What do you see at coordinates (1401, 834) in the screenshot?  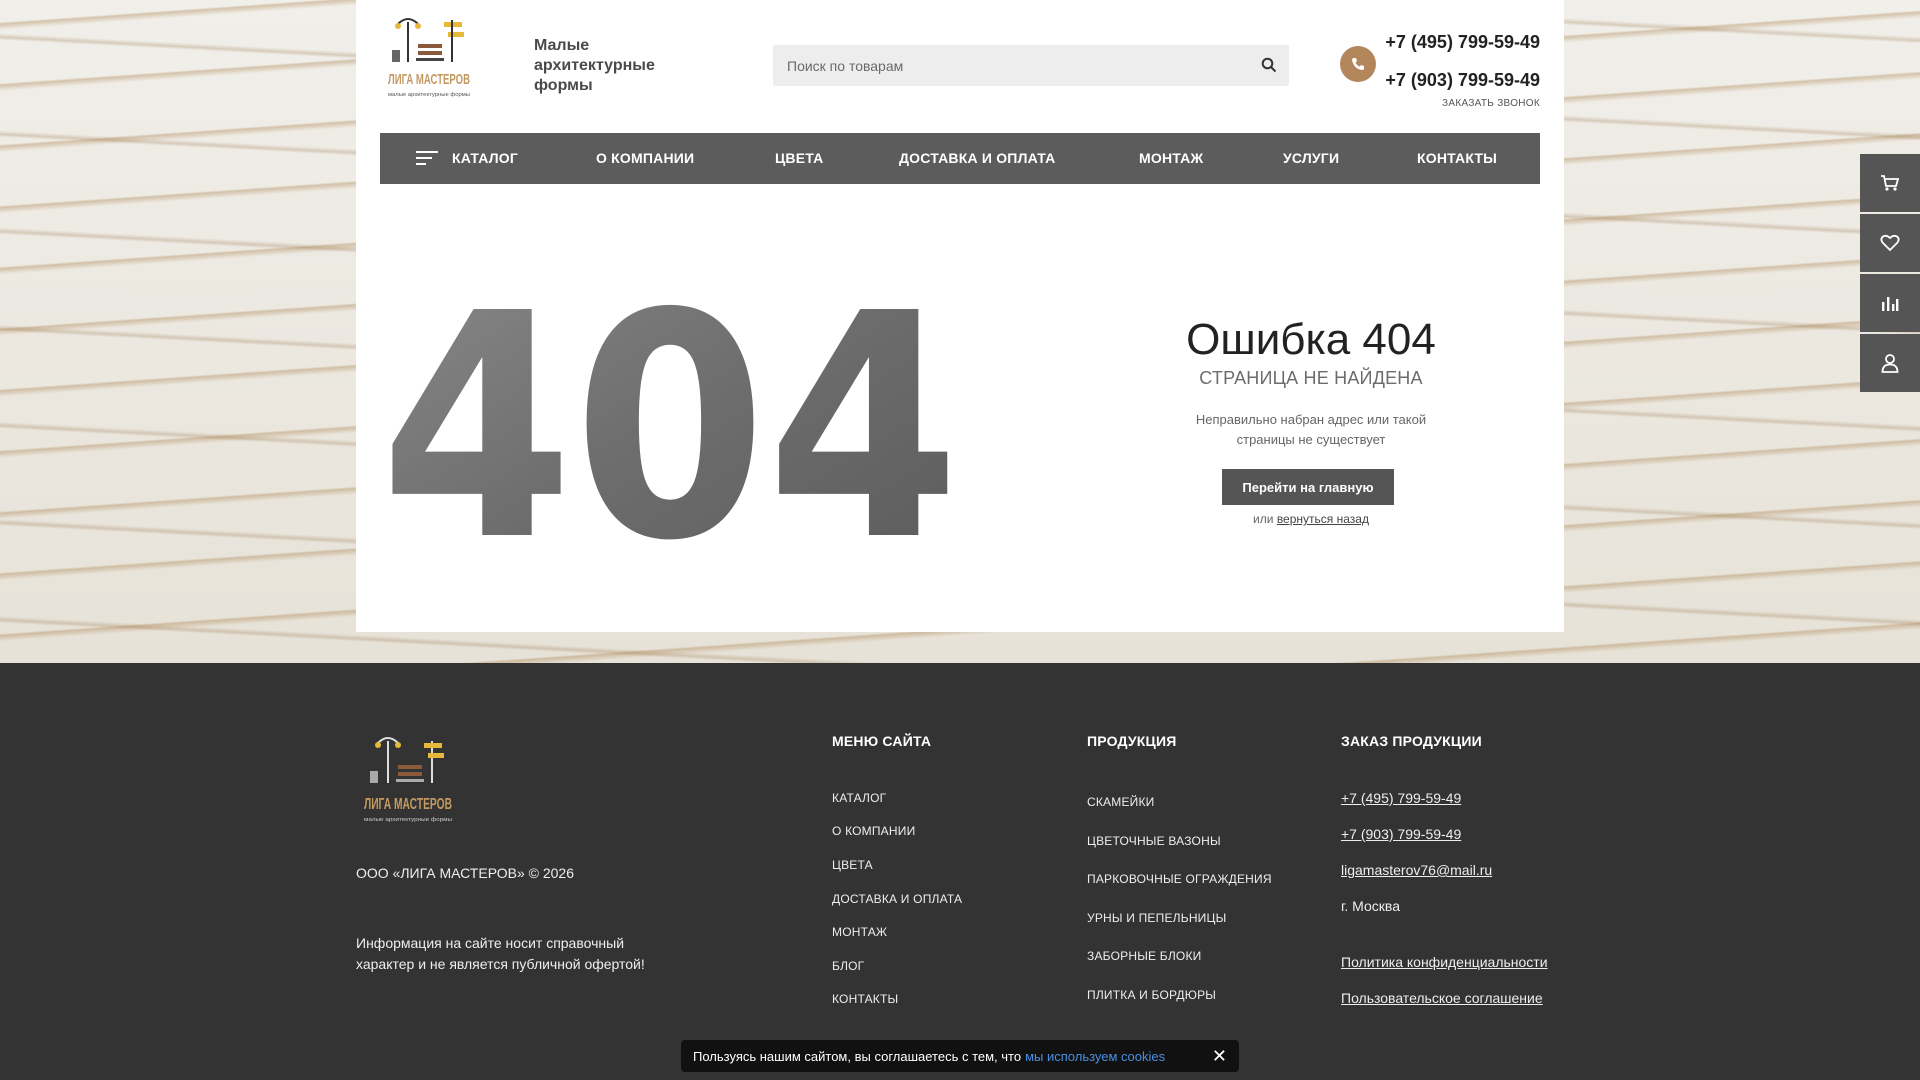 I see `footer-order-phone-2: +7 (903) 799-59-49` at bounding box center [1401, 834].